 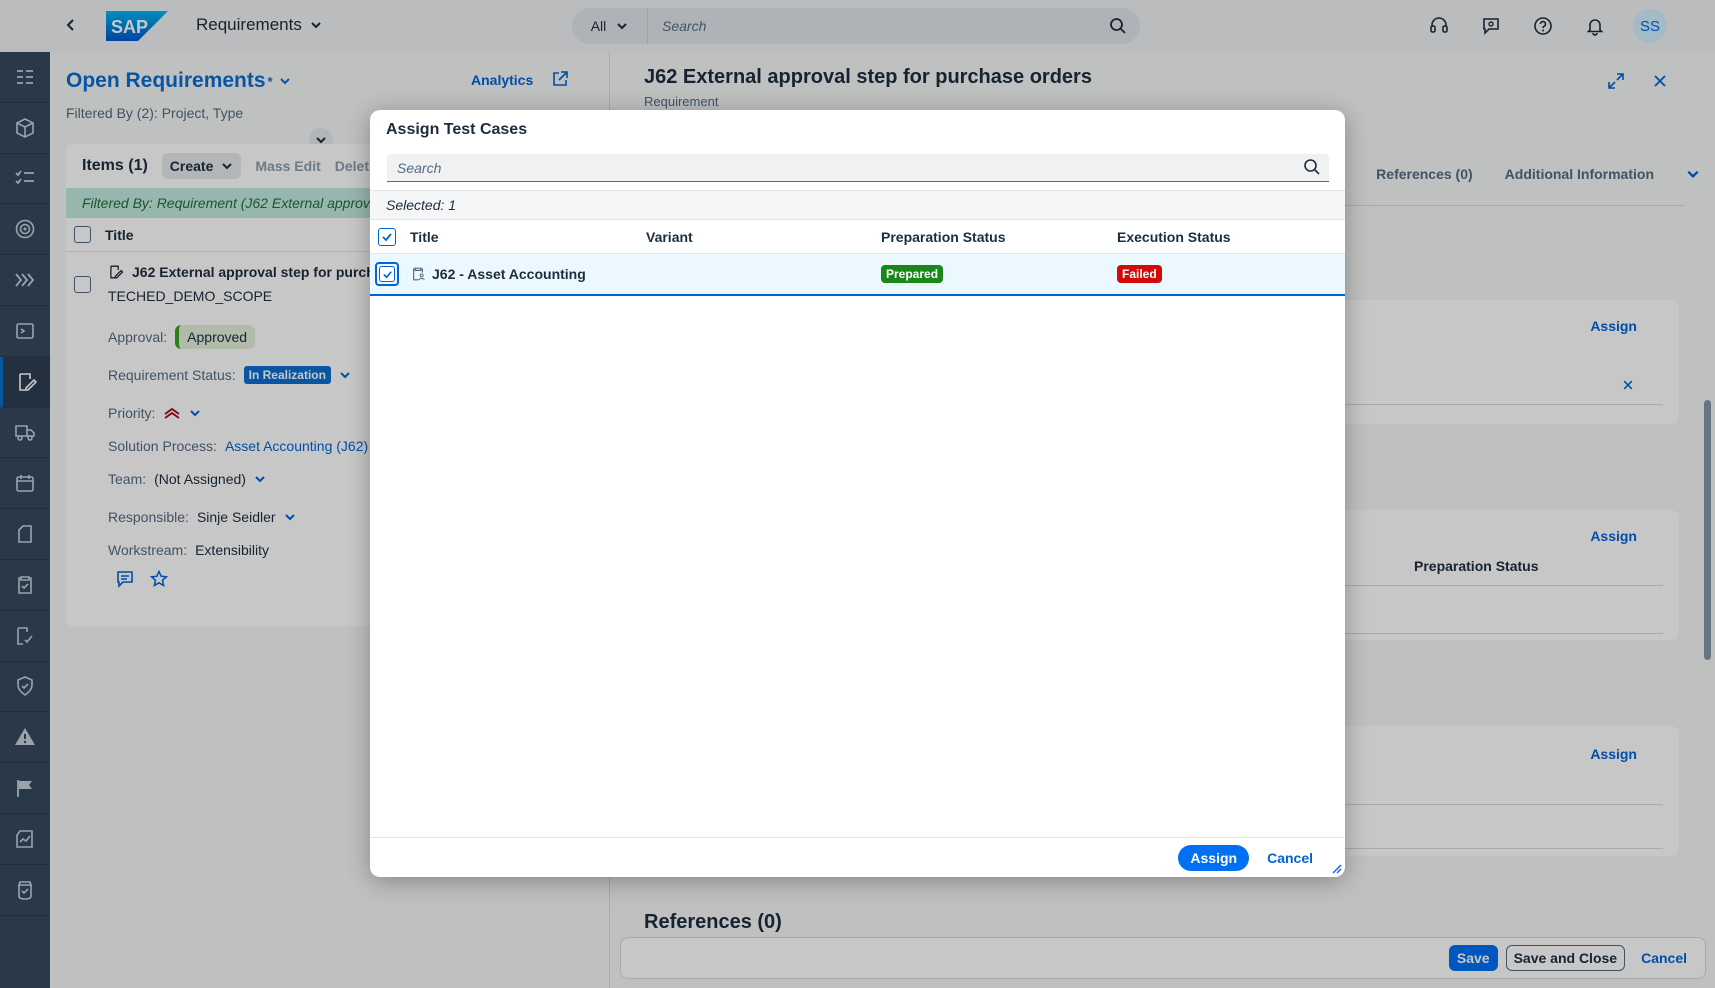 I want to click on search-icon, so click(x=1312, y=167).